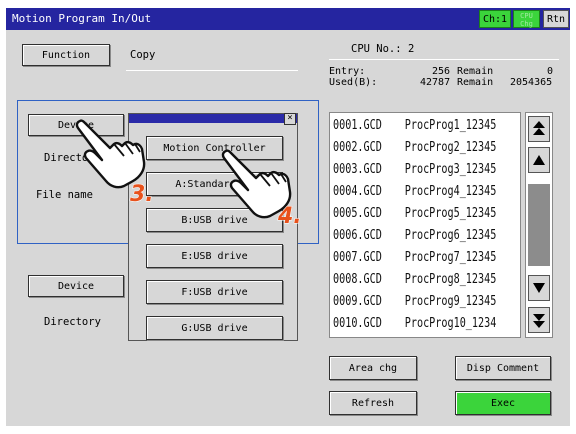  What do you see at coordinates (475, 71) in the screenshot?
I see `entry-remain-label: Remain` at bounding box center [475, 71].